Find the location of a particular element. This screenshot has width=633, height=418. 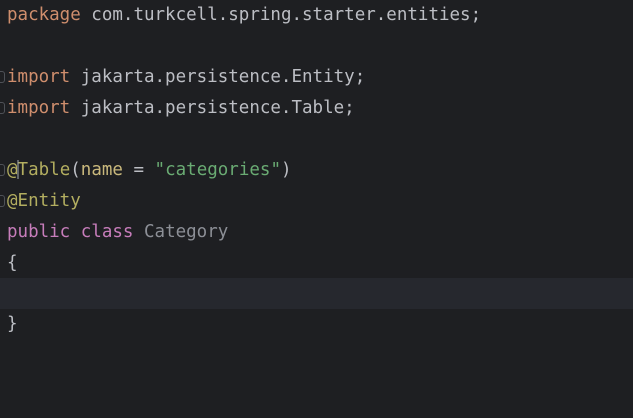

annotation-attribute: name is located at coordinates (101, 170).